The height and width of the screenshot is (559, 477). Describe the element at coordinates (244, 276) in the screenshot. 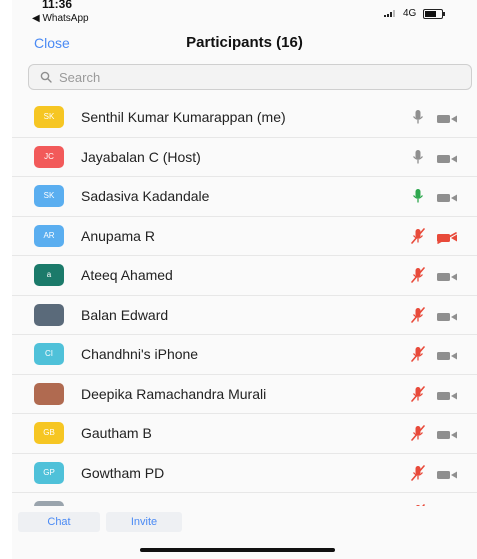

I see `participant-row: a Ateeq Ahamed` at that location.